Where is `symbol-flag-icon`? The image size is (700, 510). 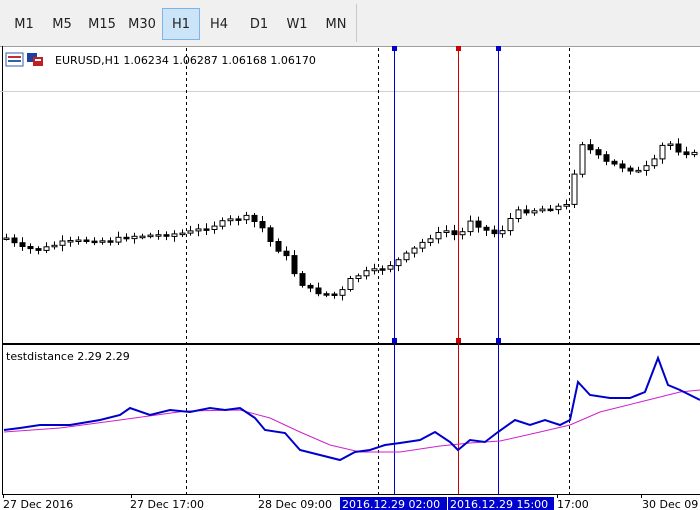 symbol-flag-icon is located at coordinates (35, 59).